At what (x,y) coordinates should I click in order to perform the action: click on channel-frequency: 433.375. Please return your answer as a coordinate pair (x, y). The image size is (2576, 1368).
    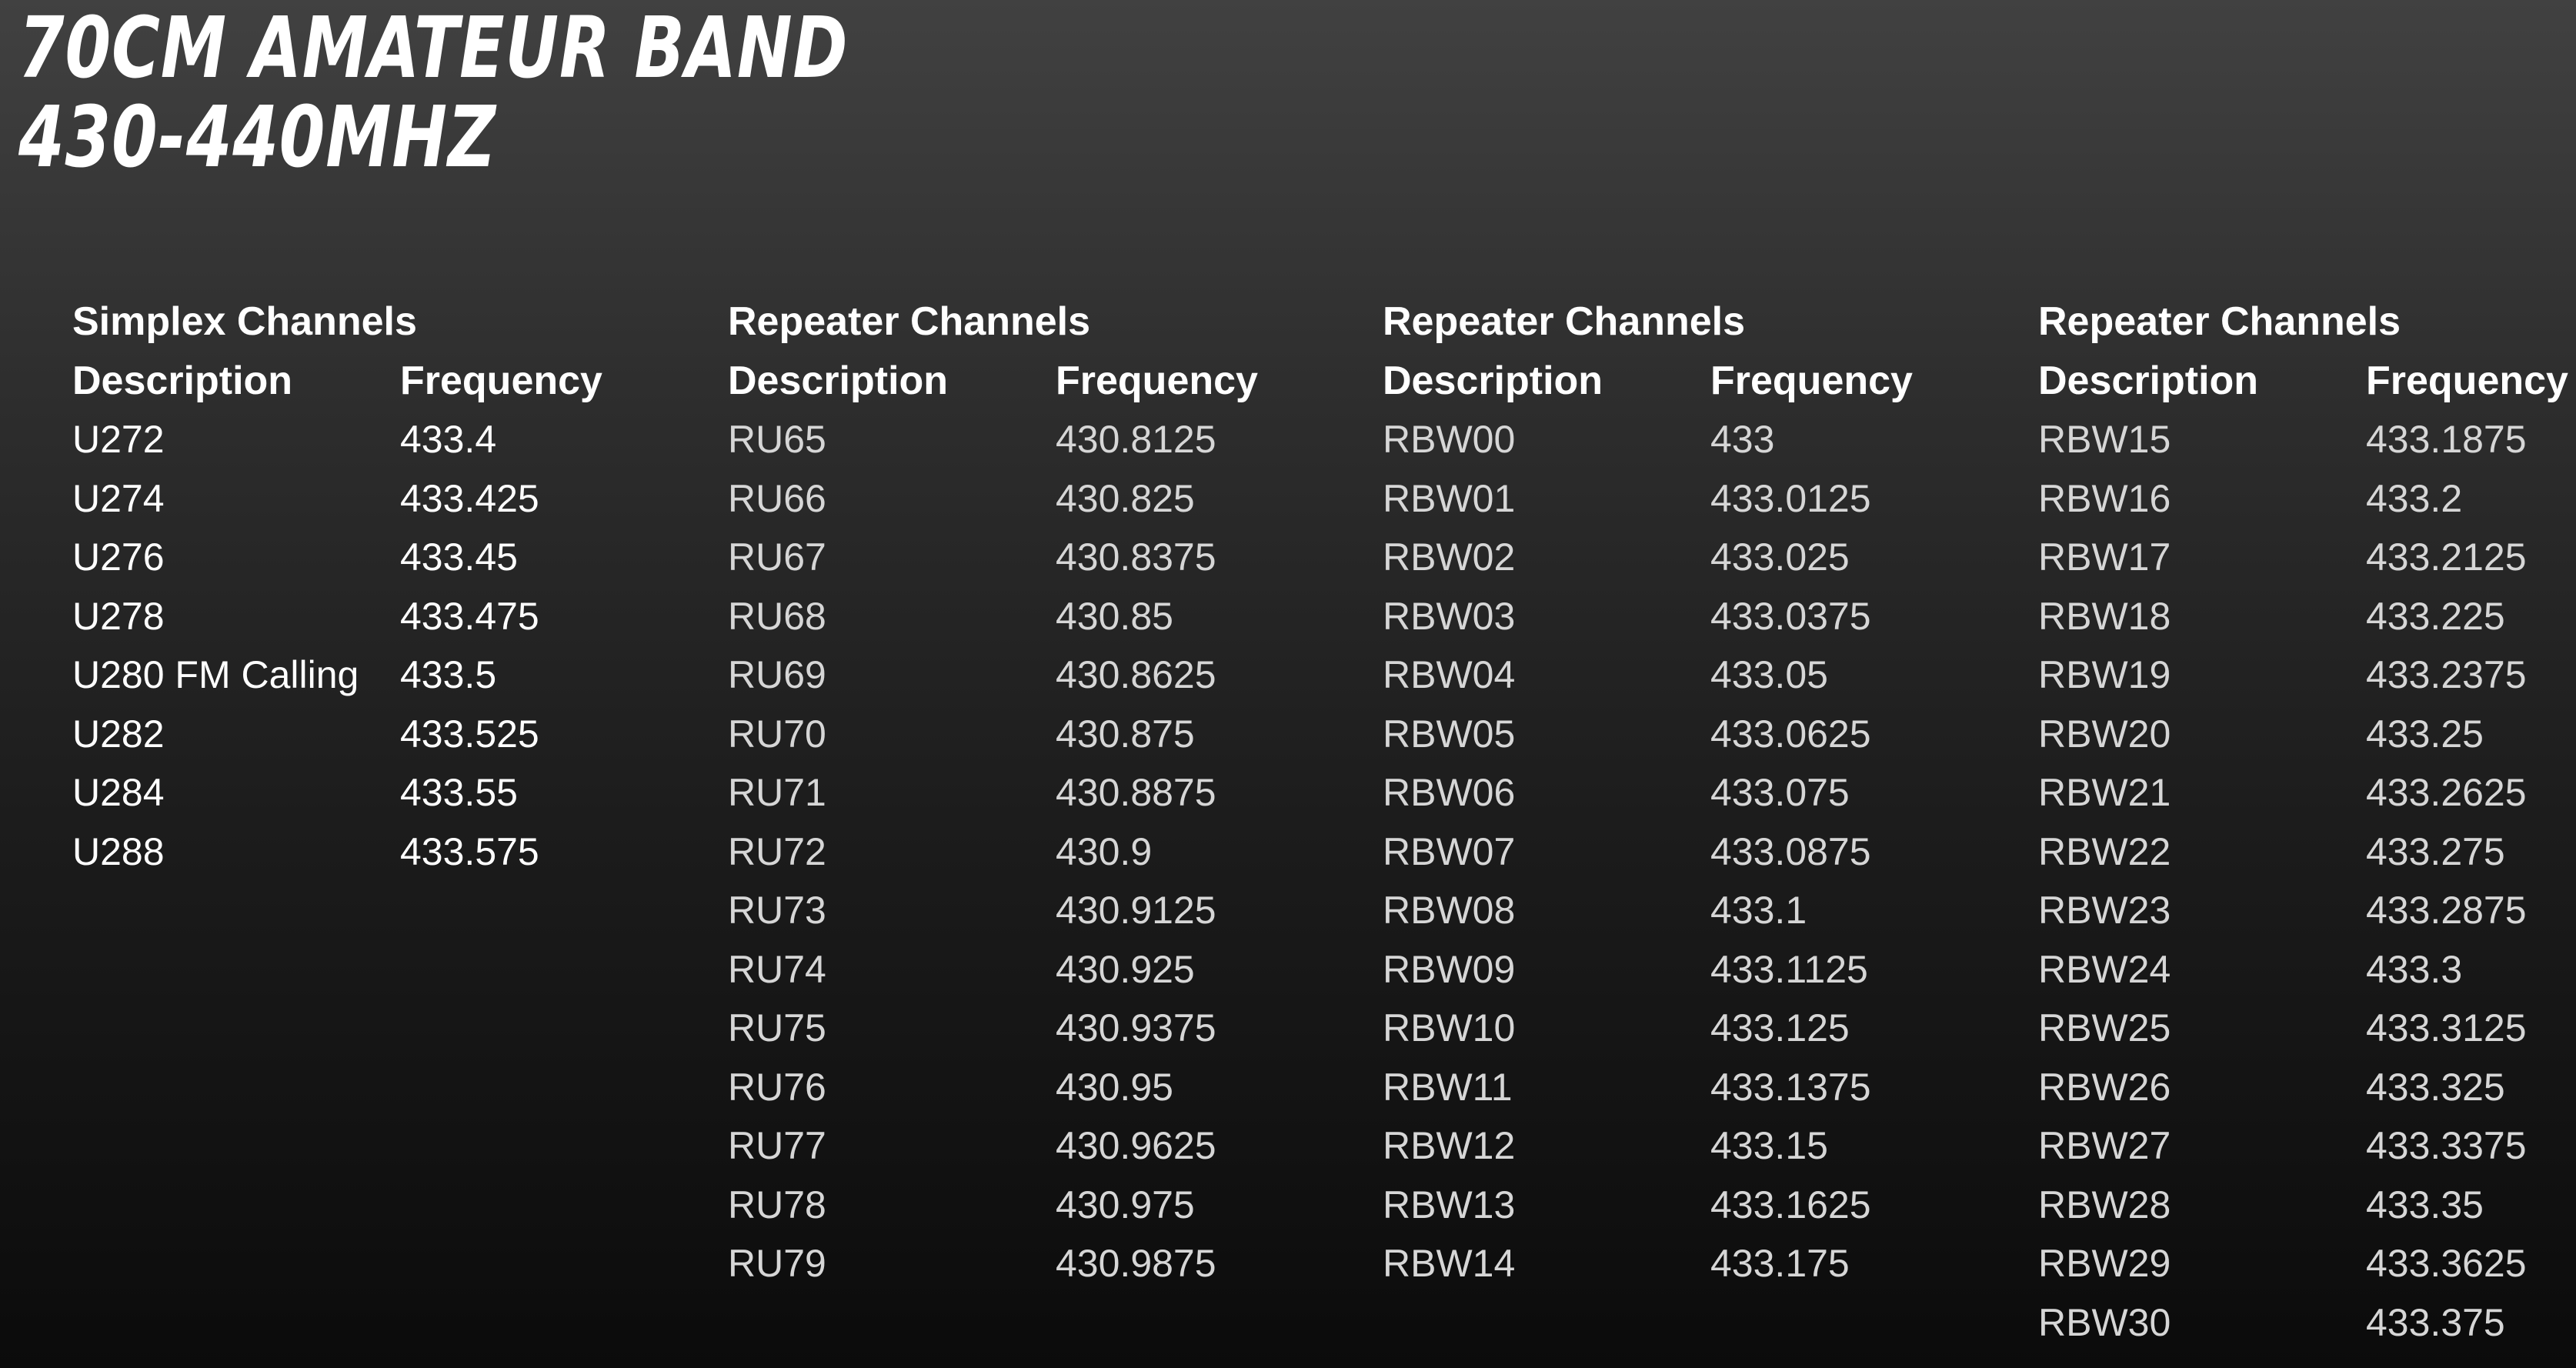
    Looking at the image, I should click on (2435, 1322).